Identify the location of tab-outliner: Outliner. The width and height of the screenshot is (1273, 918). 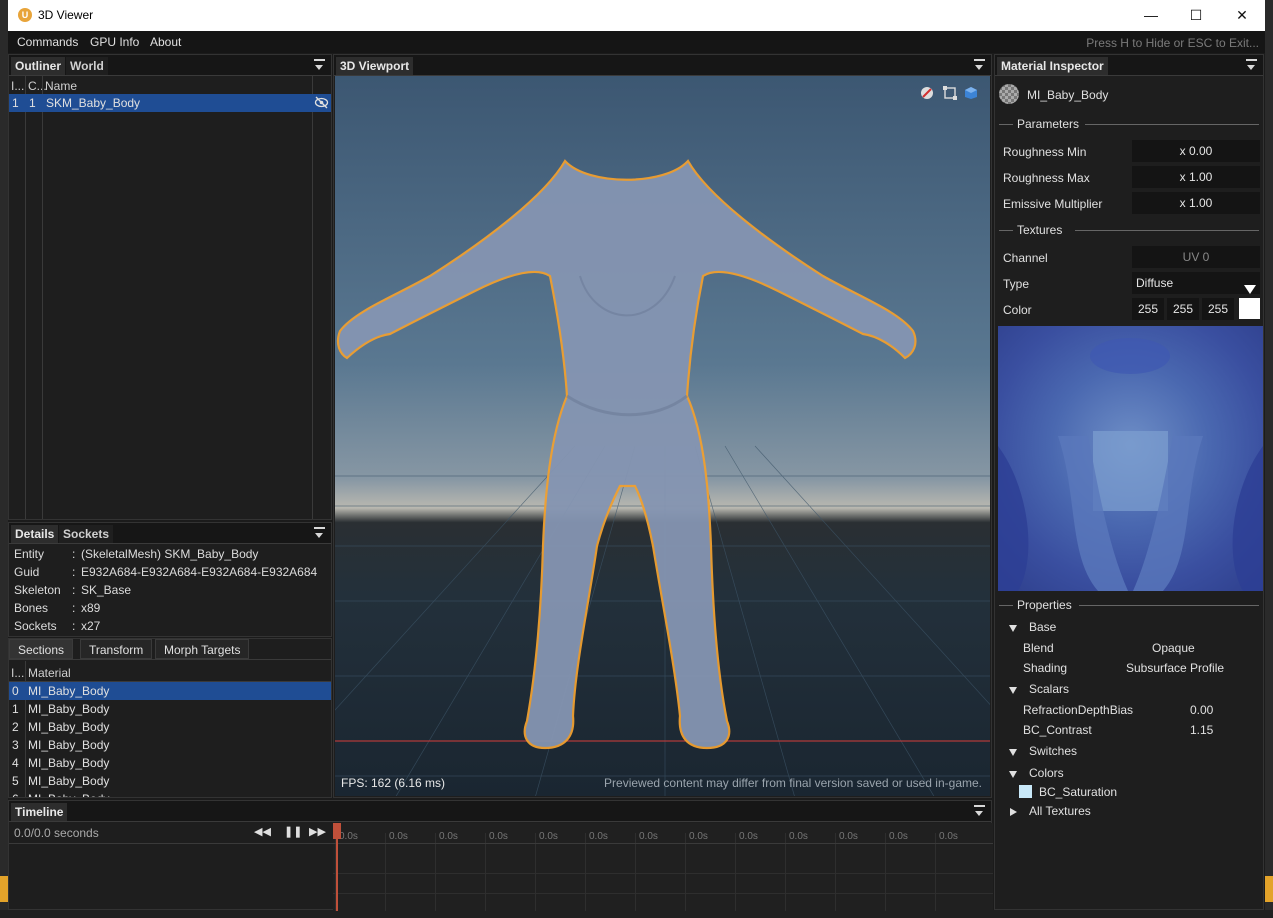
(38, 66).